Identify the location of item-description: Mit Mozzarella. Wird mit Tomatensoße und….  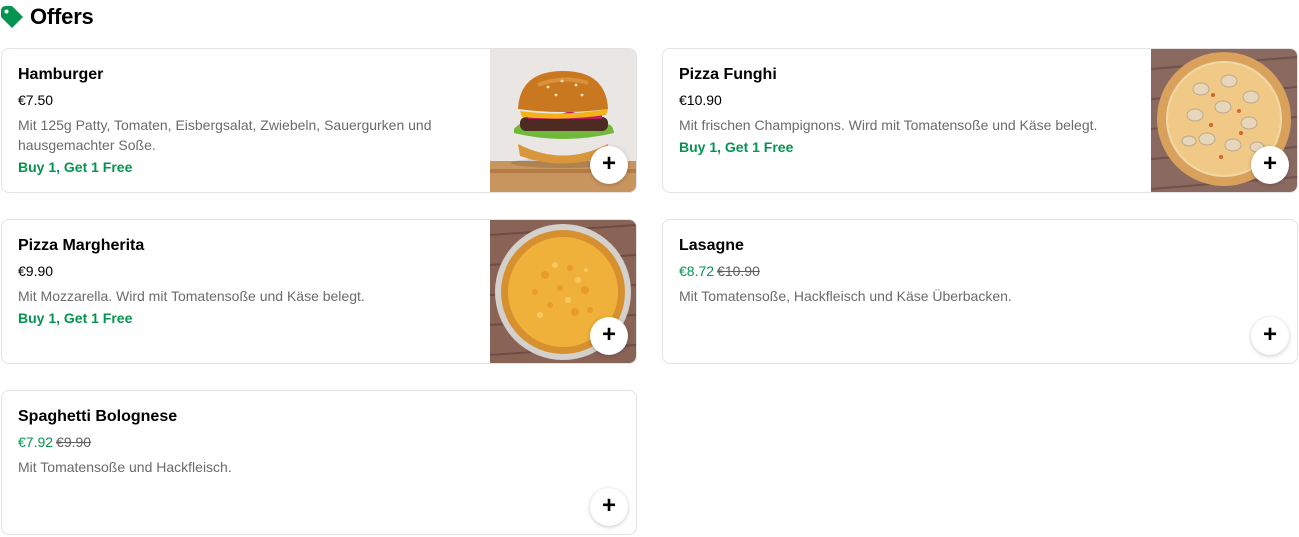
(191, 296).